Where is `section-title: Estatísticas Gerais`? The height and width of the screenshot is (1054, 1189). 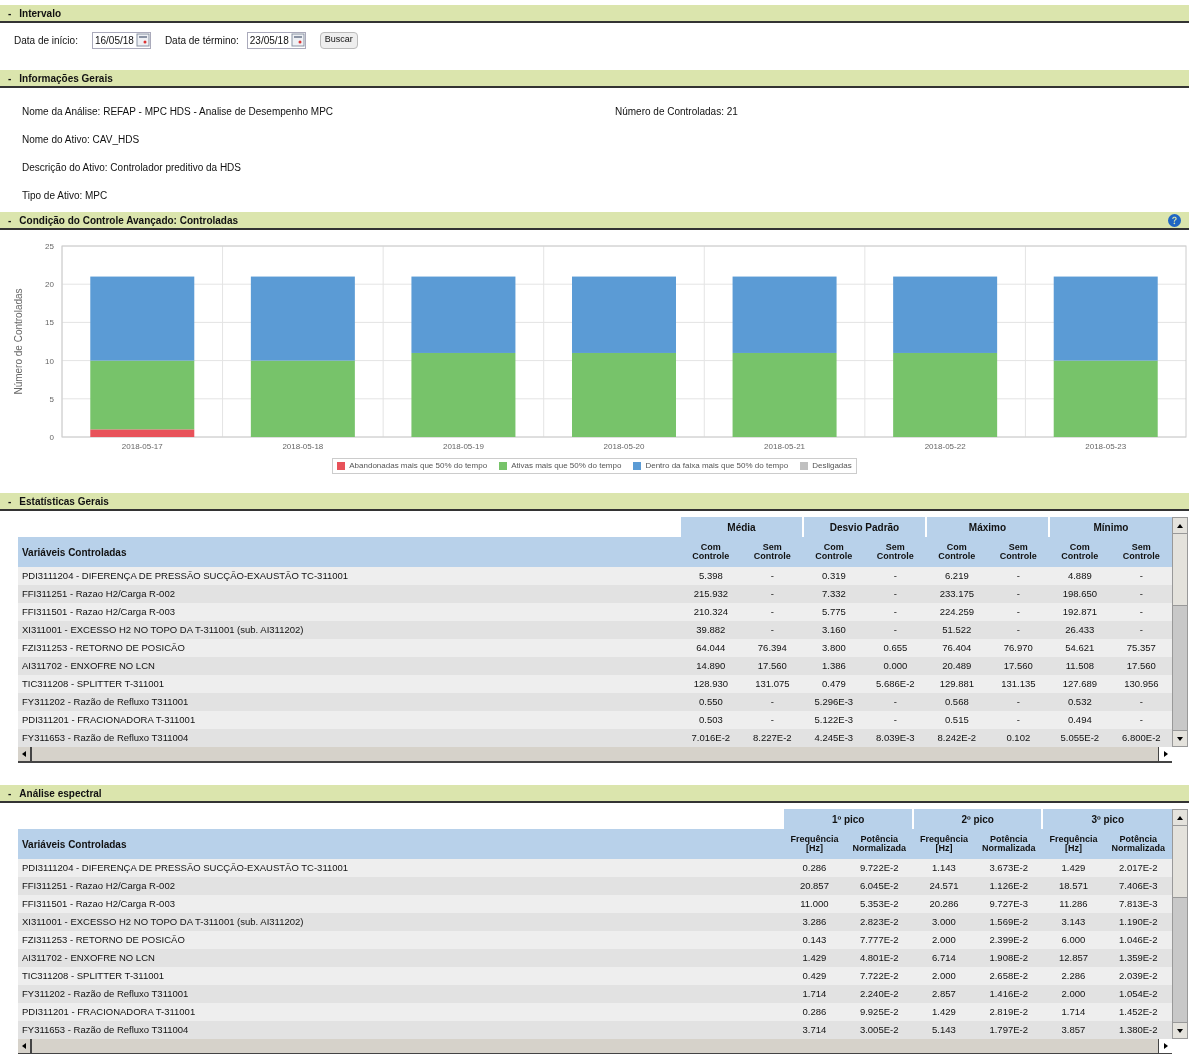 section-title: Estatísticas Gerais is located at coordinates (64, 501).